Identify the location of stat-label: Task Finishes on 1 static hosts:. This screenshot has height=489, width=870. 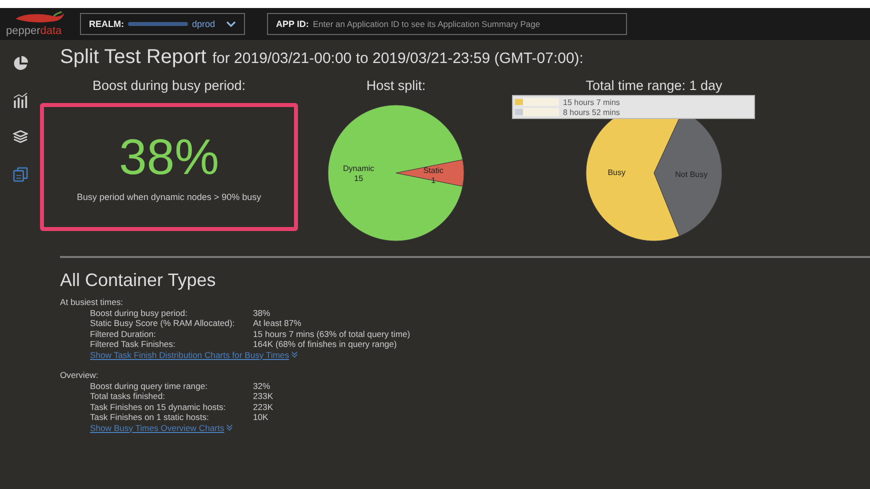
(150, 417).